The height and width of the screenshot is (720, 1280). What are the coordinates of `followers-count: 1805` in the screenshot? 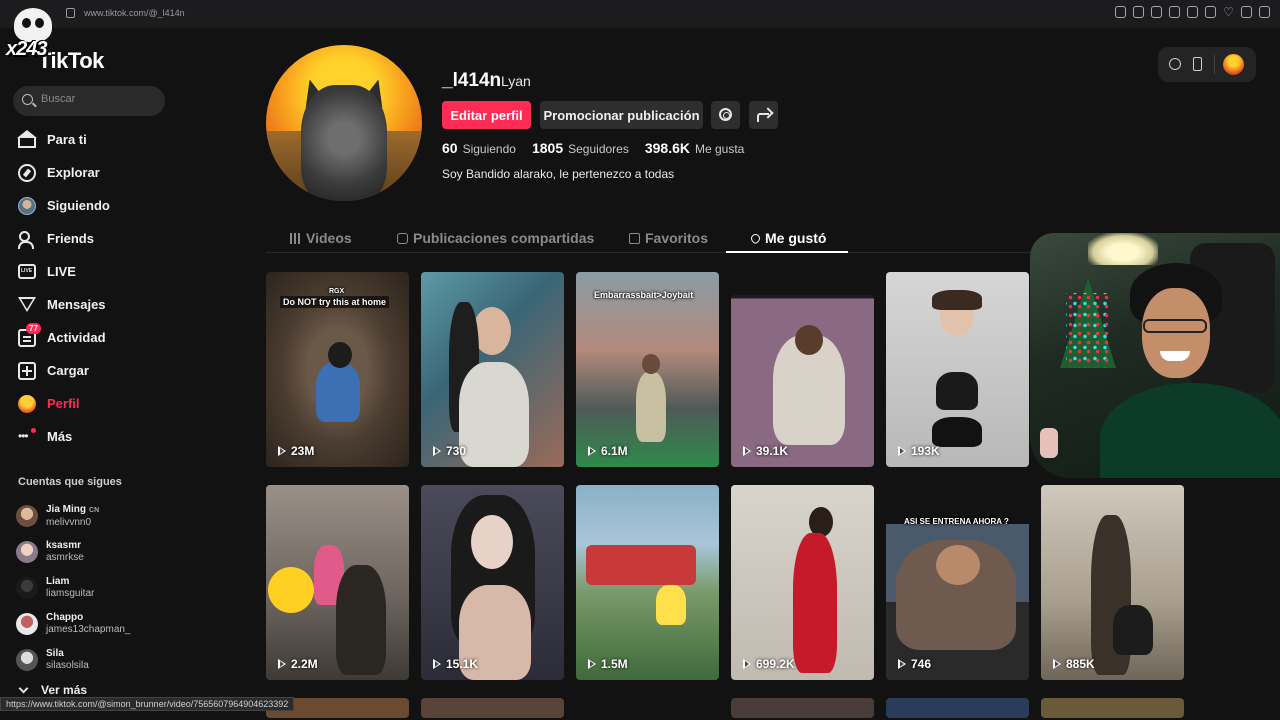 It's located at (547, 148).